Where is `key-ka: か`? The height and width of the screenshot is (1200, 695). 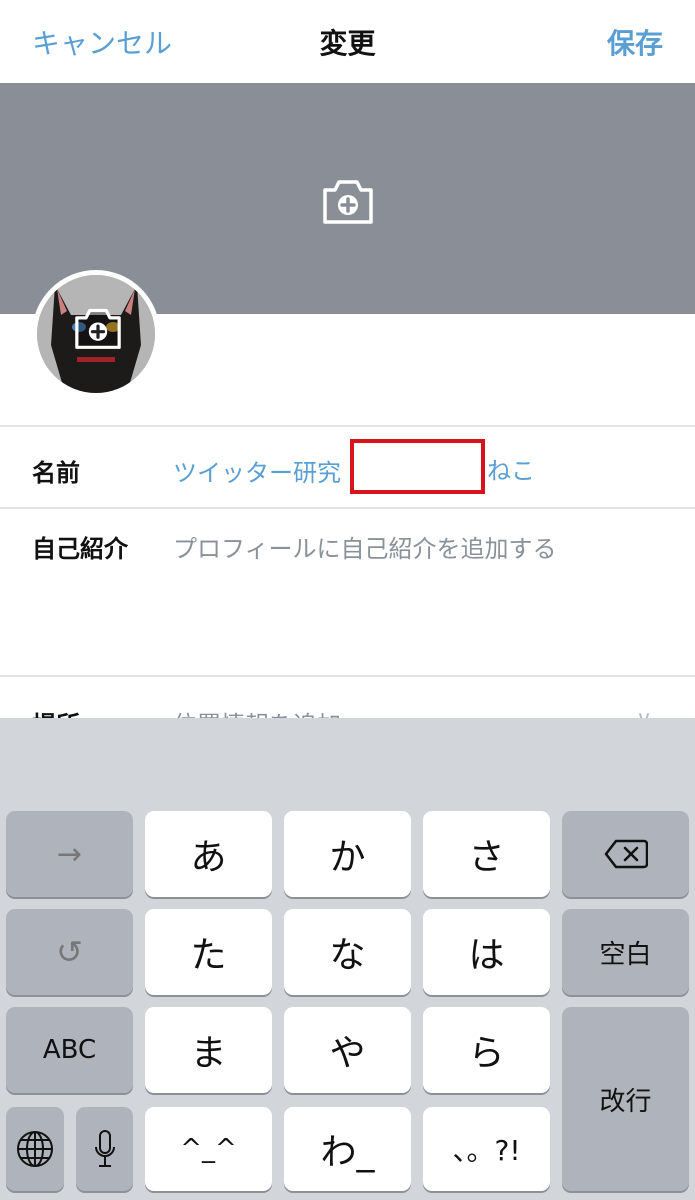
key-ka: か is located at coordinates (347, 854).